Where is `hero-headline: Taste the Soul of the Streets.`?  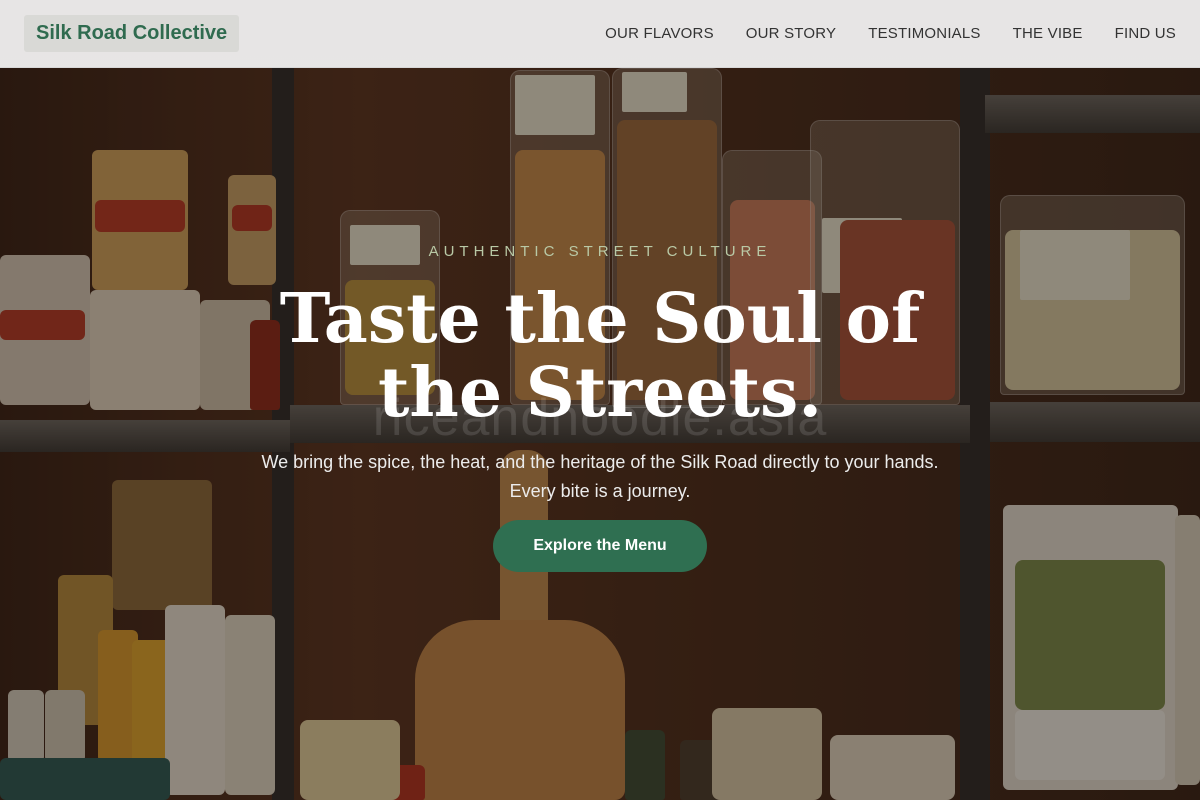
hero-headline: Taste the Soul of the Streets. is located at coordinates (600, 356).